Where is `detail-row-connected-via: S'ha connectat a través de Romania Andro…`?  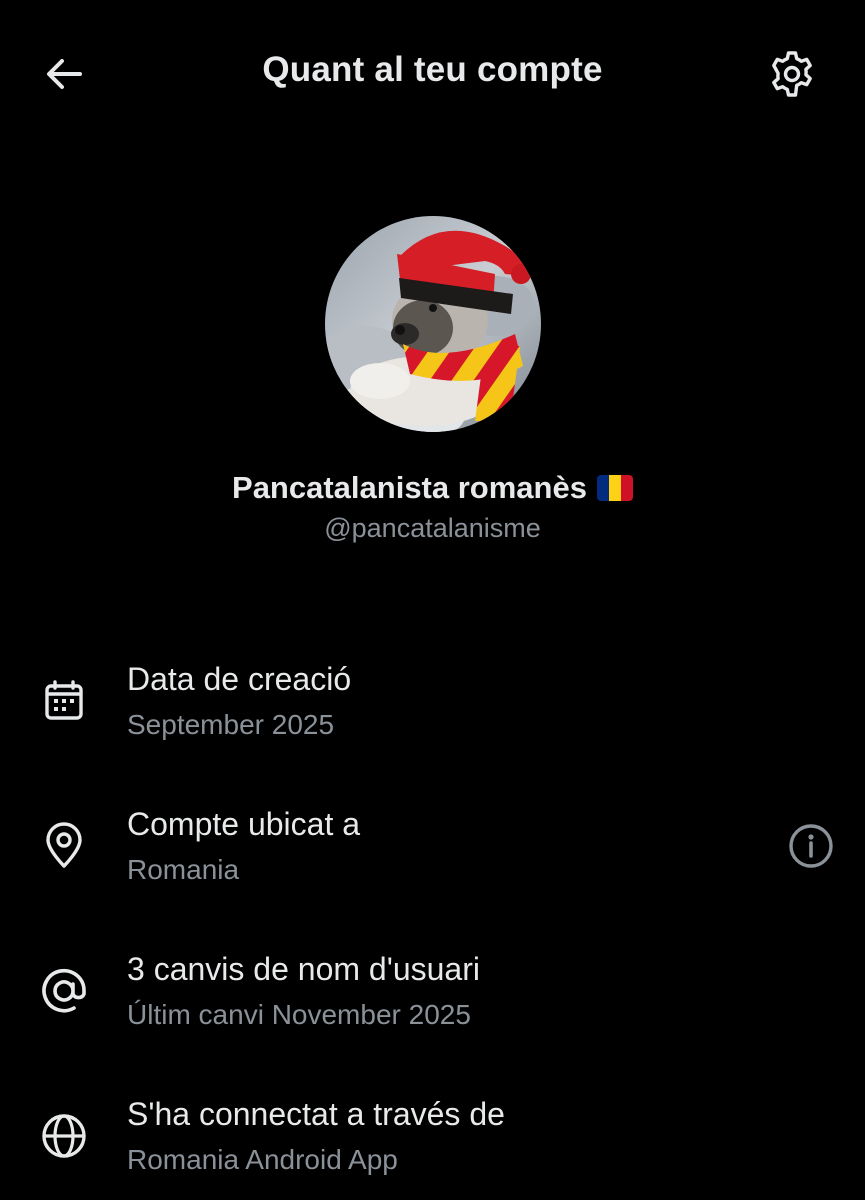 detail-row-connected-via: S'ha connectat a través de Romania Andro… is located at coordinates (432, 1145).